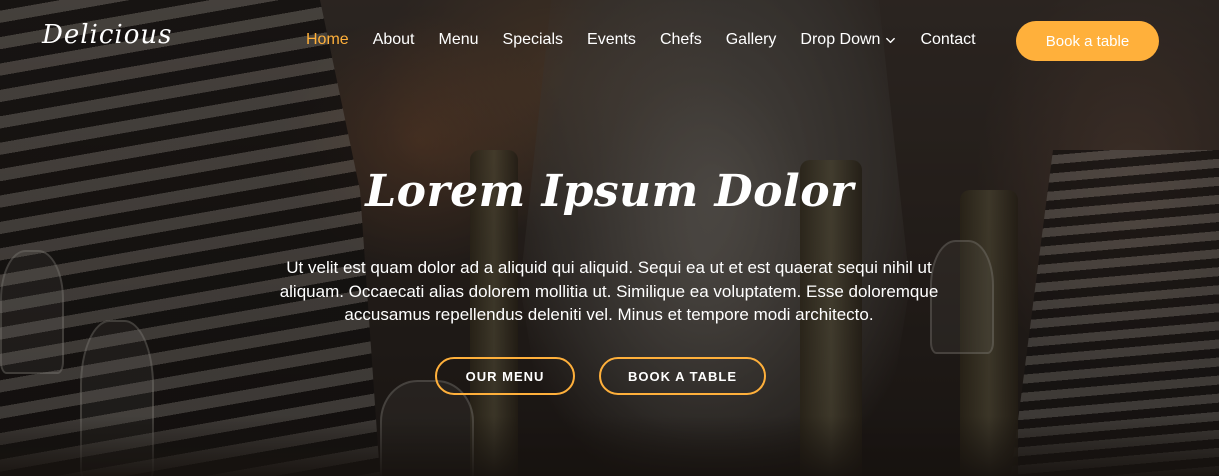 This screenshot has width=1219, height=476. What do you see at coordinates (891, 40) in the screenshot?
I see `chevron-down-icon` at bounding box center [891, 40].